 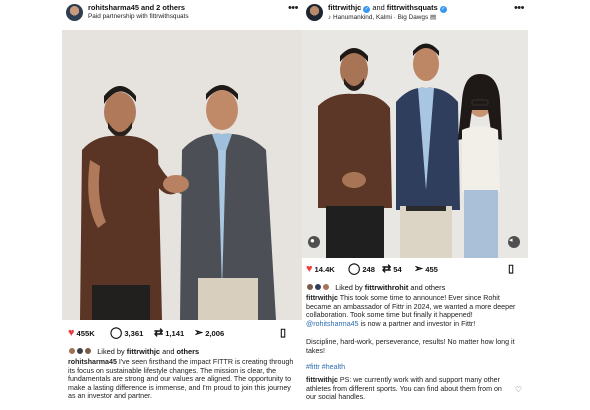 What do you see at coordinates (86, 333) in the screenshot?
I see `like-count: 455K` at bounding box center [86, 333].